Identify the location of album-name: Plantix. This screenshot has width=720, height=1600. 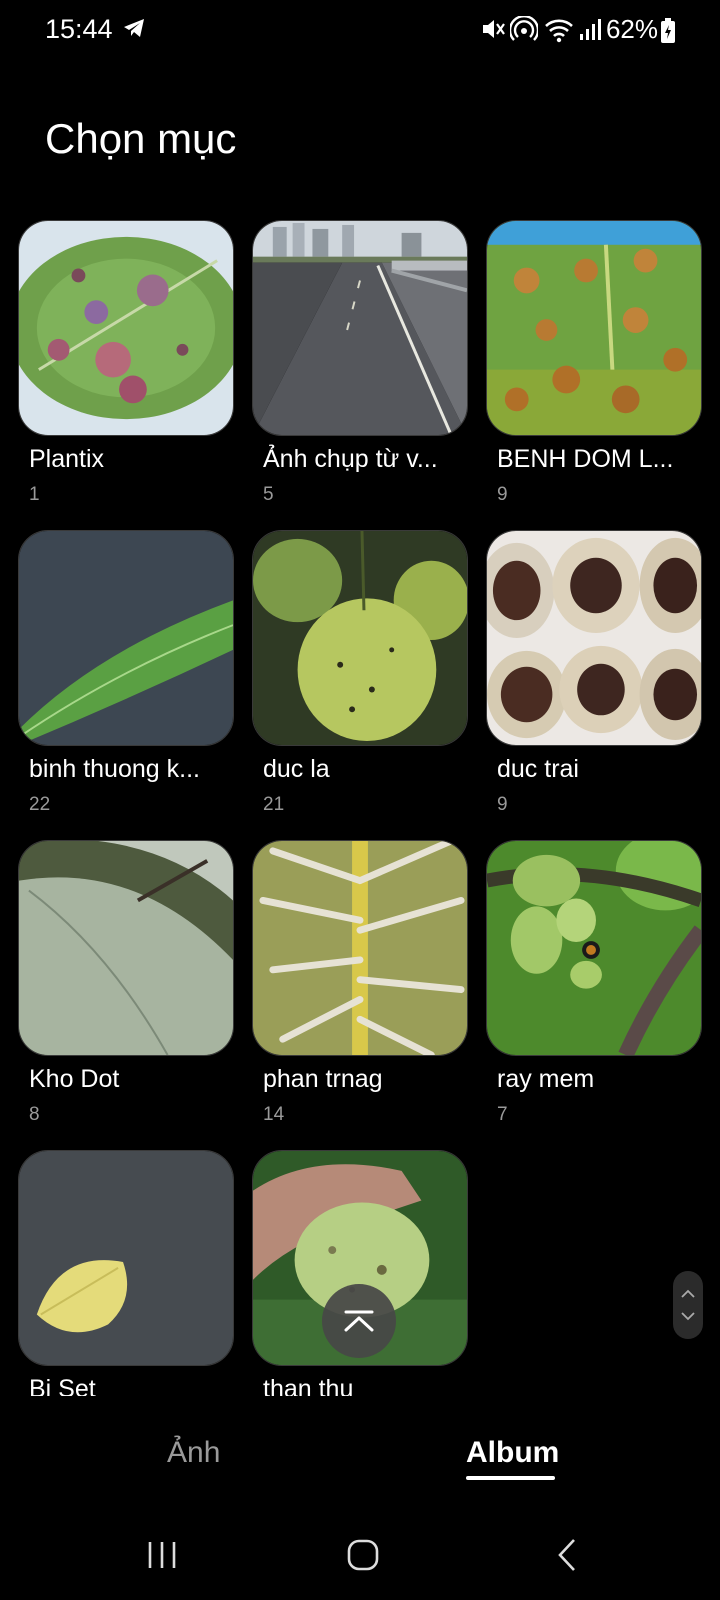
(67, 459).